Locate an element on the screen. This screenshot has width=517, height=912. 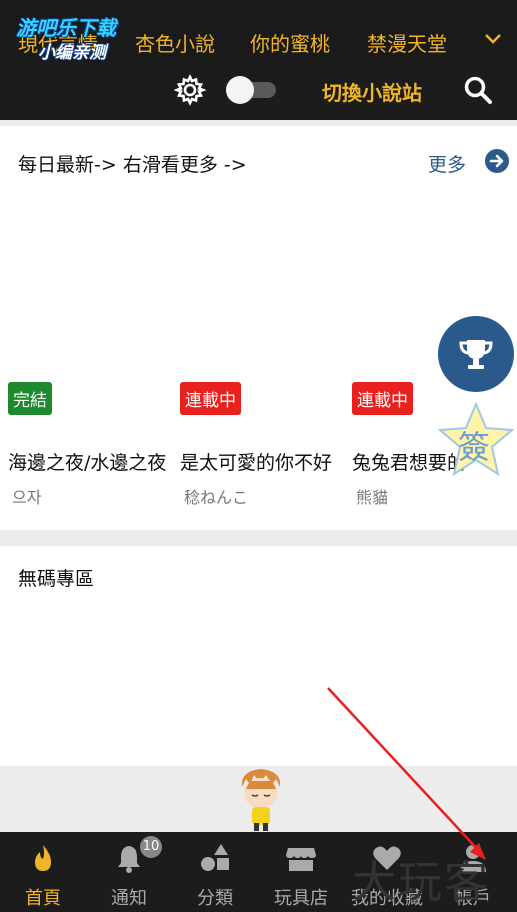
comic-author: 稔ねんこ is located at coordinates (216, 497).